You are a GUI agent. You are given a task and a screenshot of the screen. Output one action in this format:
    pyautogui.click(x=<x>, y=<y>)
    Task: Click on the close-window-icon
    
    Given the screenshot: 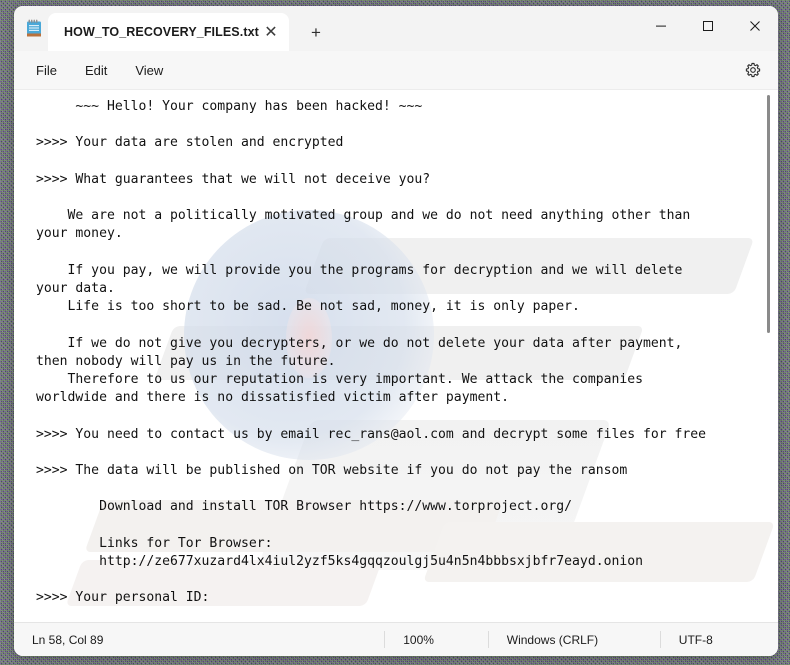 What is the action you would take?
    pyautogui.click(x=754, y=26)
    